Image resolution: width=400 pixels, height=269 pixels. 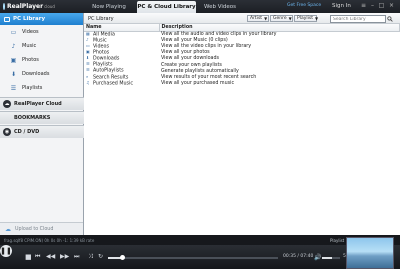 What do you see at coordinates (381, 6) in the screenshot?
I see `maximize-icon: □` at bounding box center [381, 6].